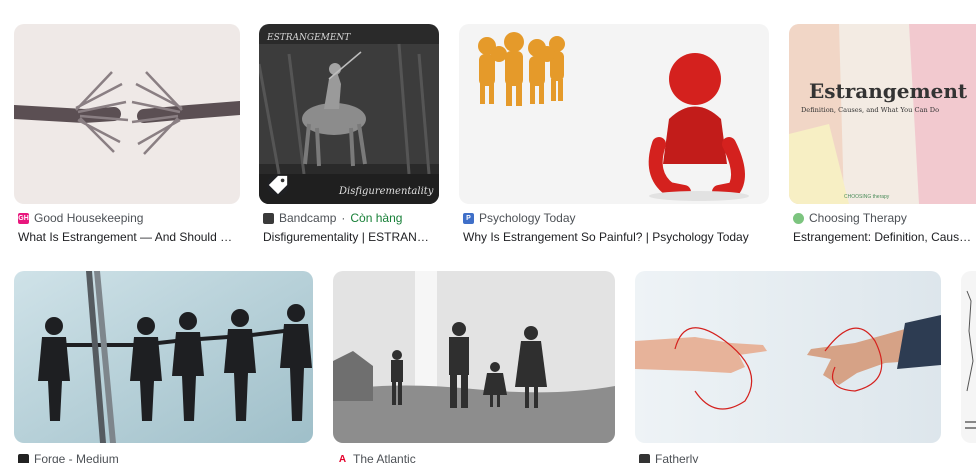 The image size is (976, 463). Describe the element at coordinates (798, 218) in the screenshot. I see `choosing-therapy-favicon-icon` at that location.